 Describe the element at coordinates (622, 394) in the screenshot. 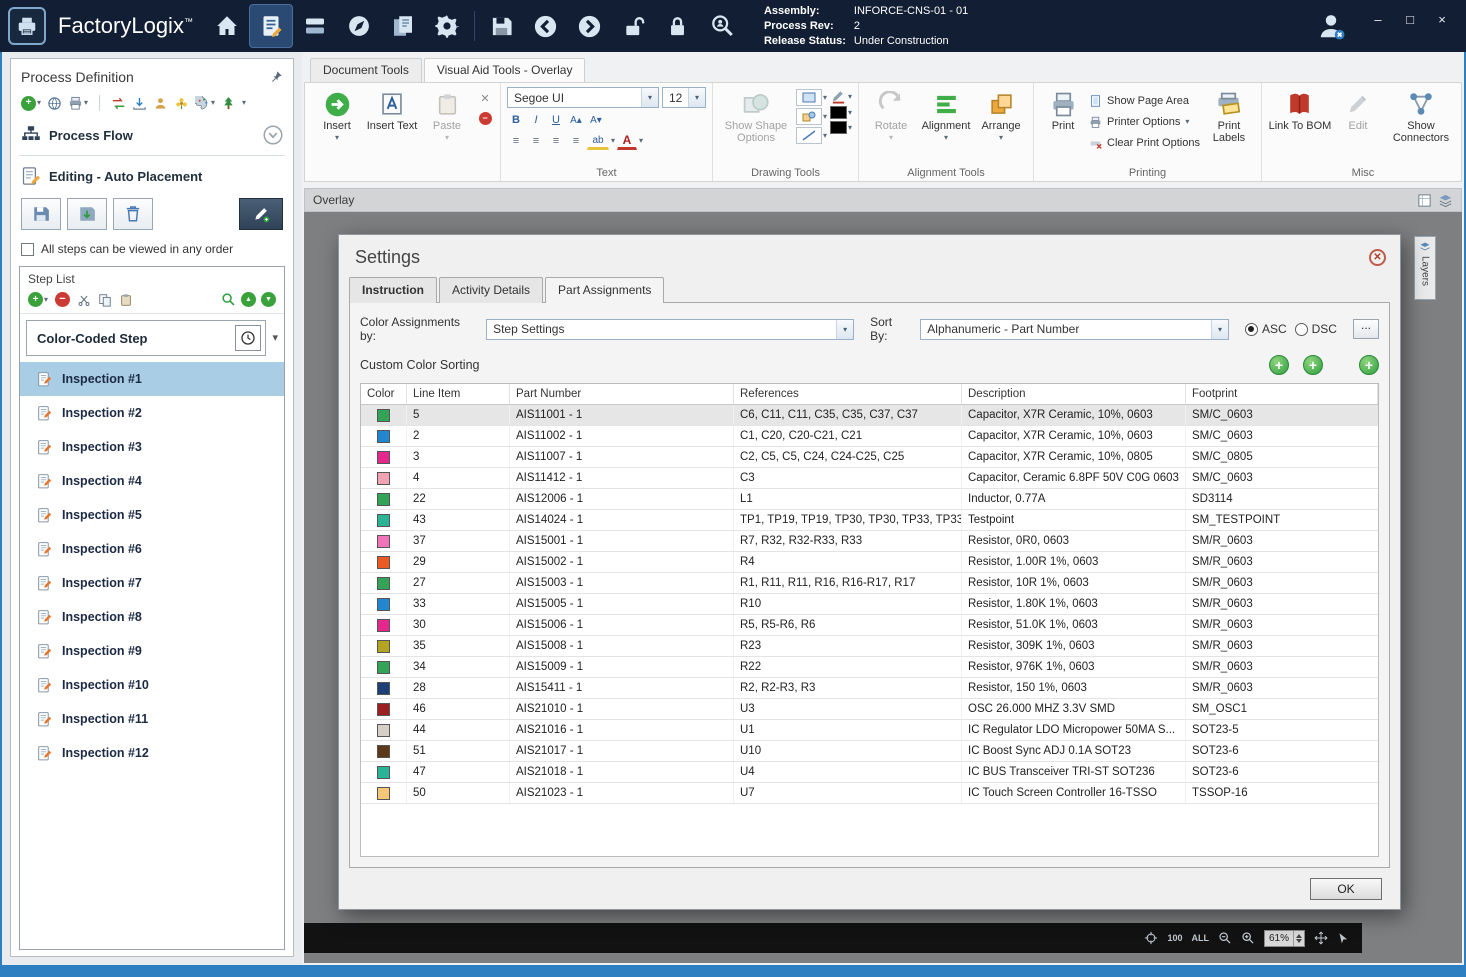

I see `column-header: Part Number` at that location.